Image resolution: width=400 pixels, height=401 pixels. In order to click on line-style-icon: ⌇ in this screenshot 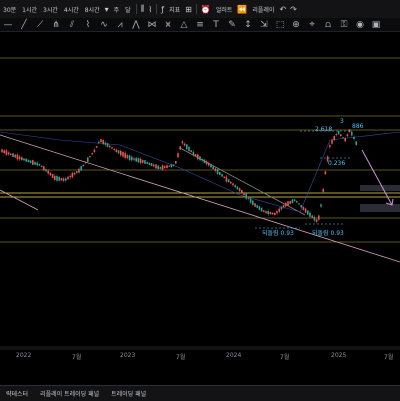, I will do `click(150, 9)`.